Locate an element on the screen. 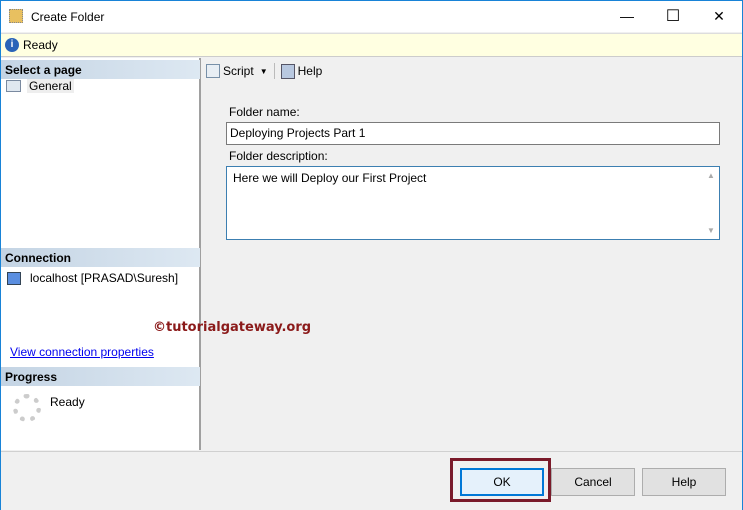  select-page-header: Select a page is located at coordinates (100, 69).